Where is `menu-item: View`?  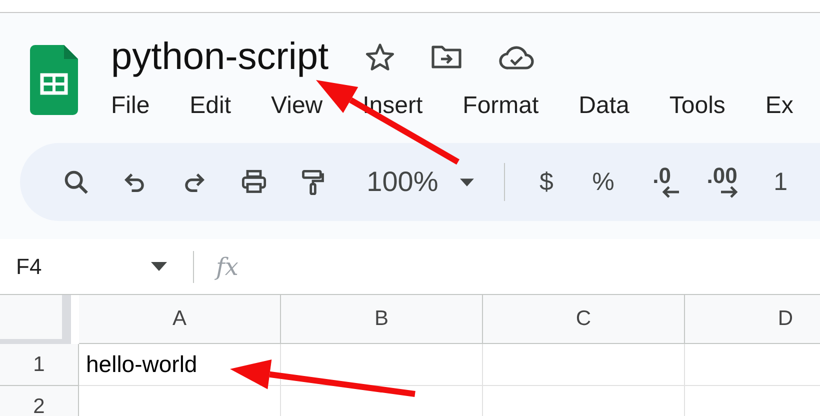
menu-item: View is located at coordinates (297, 106).